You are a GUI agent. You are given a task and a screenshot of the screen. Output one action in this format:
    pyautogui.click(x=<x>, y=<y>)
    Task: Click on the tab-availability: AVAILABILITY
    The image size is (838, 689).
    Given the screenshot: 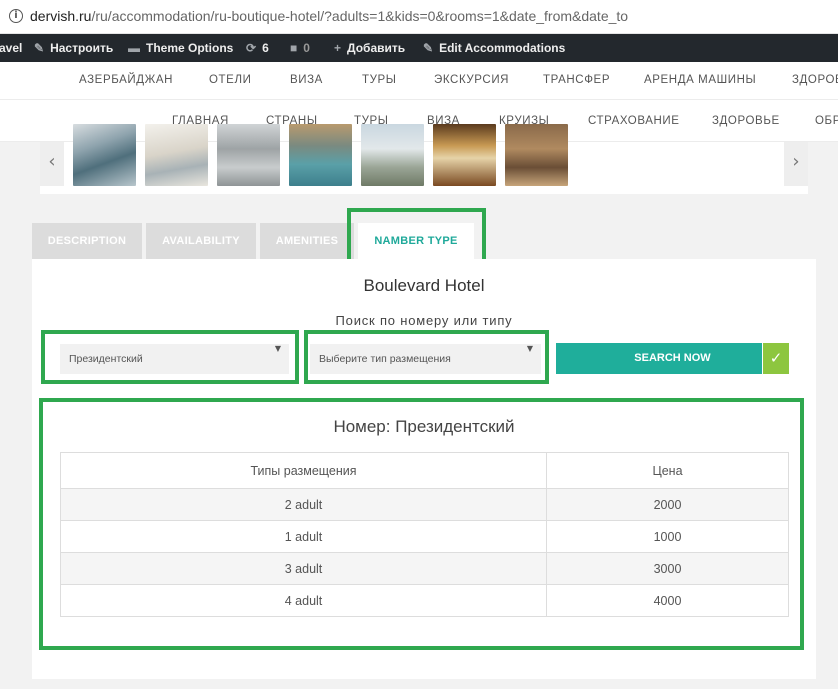 What is the action you would take?
    pyautogui.click(x=201, y=241)
    